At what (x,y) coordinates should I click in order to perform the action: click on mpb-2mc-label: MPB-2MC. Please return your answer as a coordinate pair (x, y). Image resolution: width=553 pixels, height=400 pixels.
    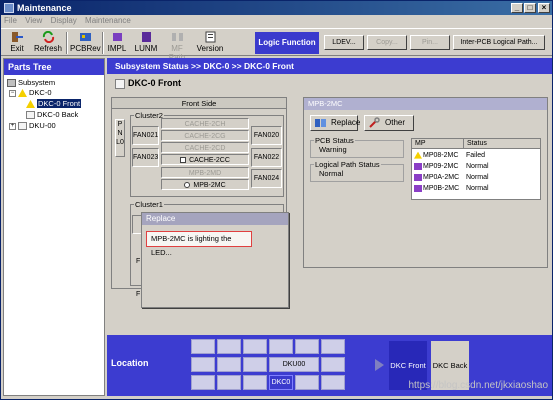
    Looking at the image, I should click on (209, 185).